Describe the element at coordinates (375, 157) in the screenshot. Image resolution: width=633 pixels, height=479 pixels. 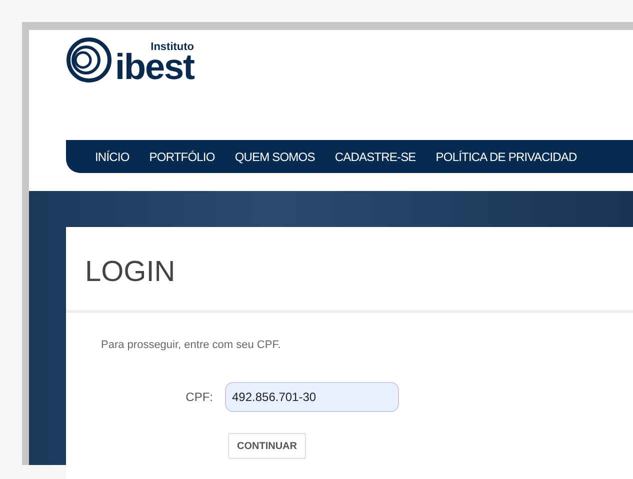
I see `nav-link: CADASTRE-SE` at that location.